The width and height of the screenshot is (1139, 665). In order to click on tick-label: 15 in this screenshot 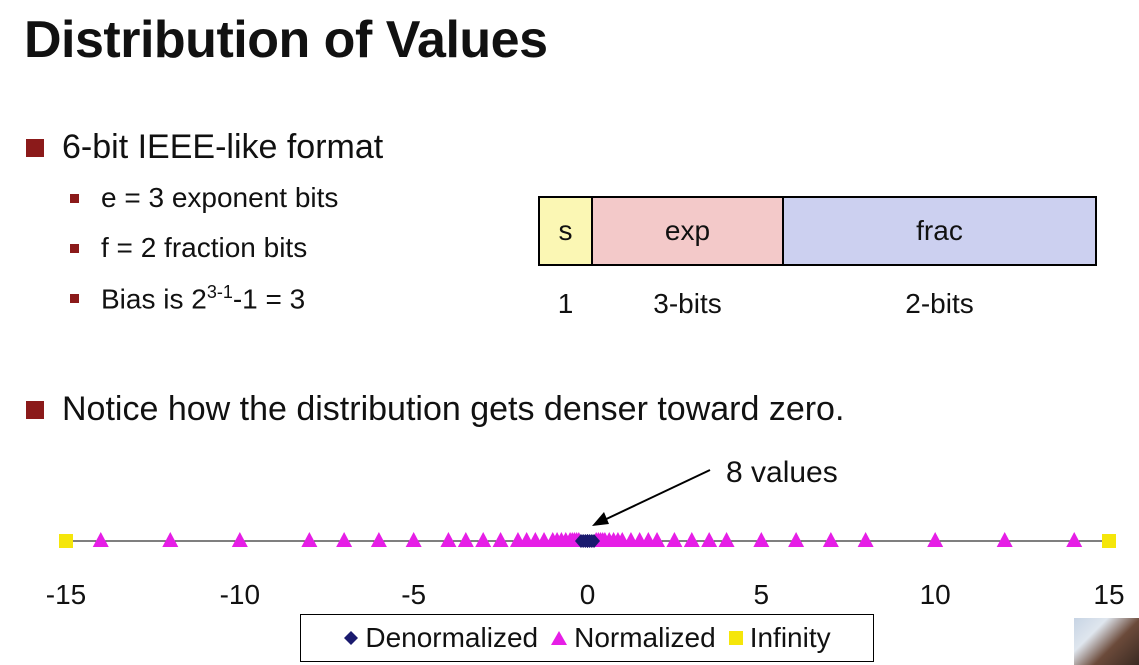, I will do `click(1108, 594)`.